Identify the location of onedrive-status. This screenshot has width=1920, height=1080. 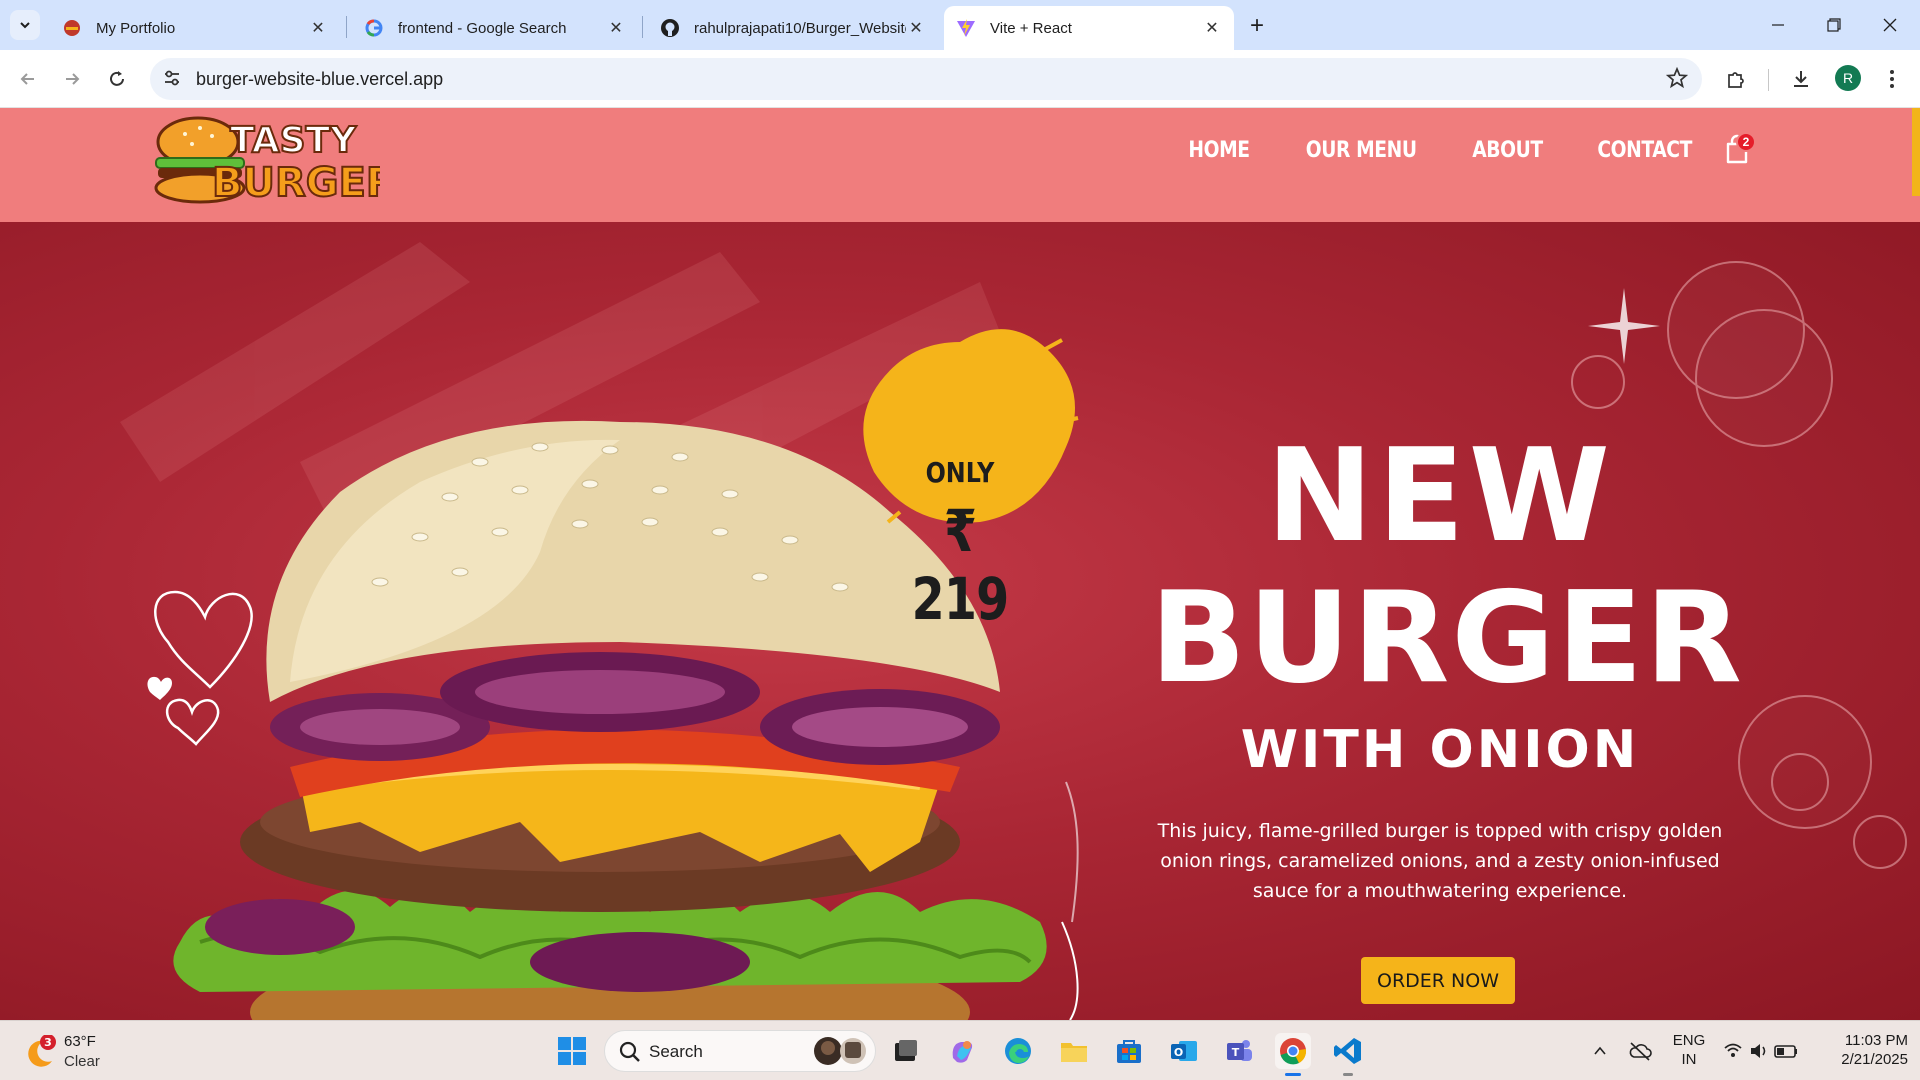
(1640, 1051).